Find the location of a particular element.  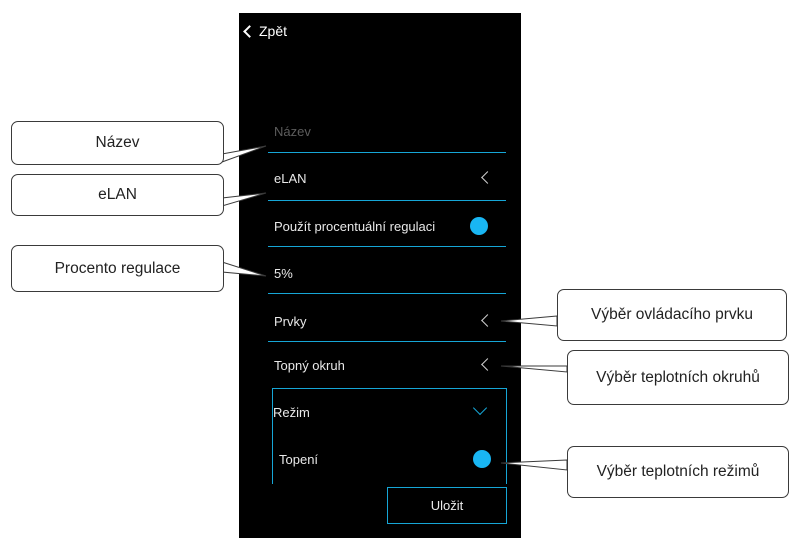

callout-name: Název is located at coordinates (117, 143).